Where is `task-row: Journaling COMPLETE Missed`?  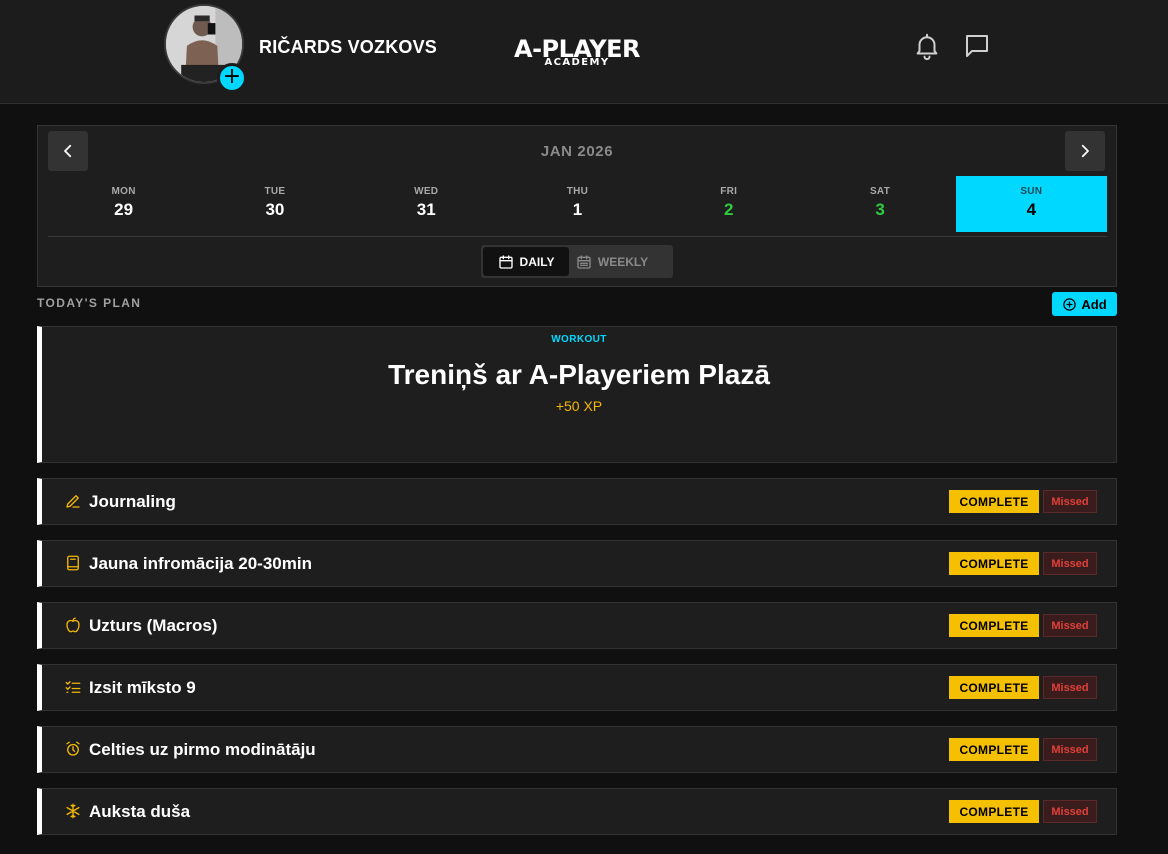
task-row: Journaling COMPLETE Missed is located at coordinates (577, 501).